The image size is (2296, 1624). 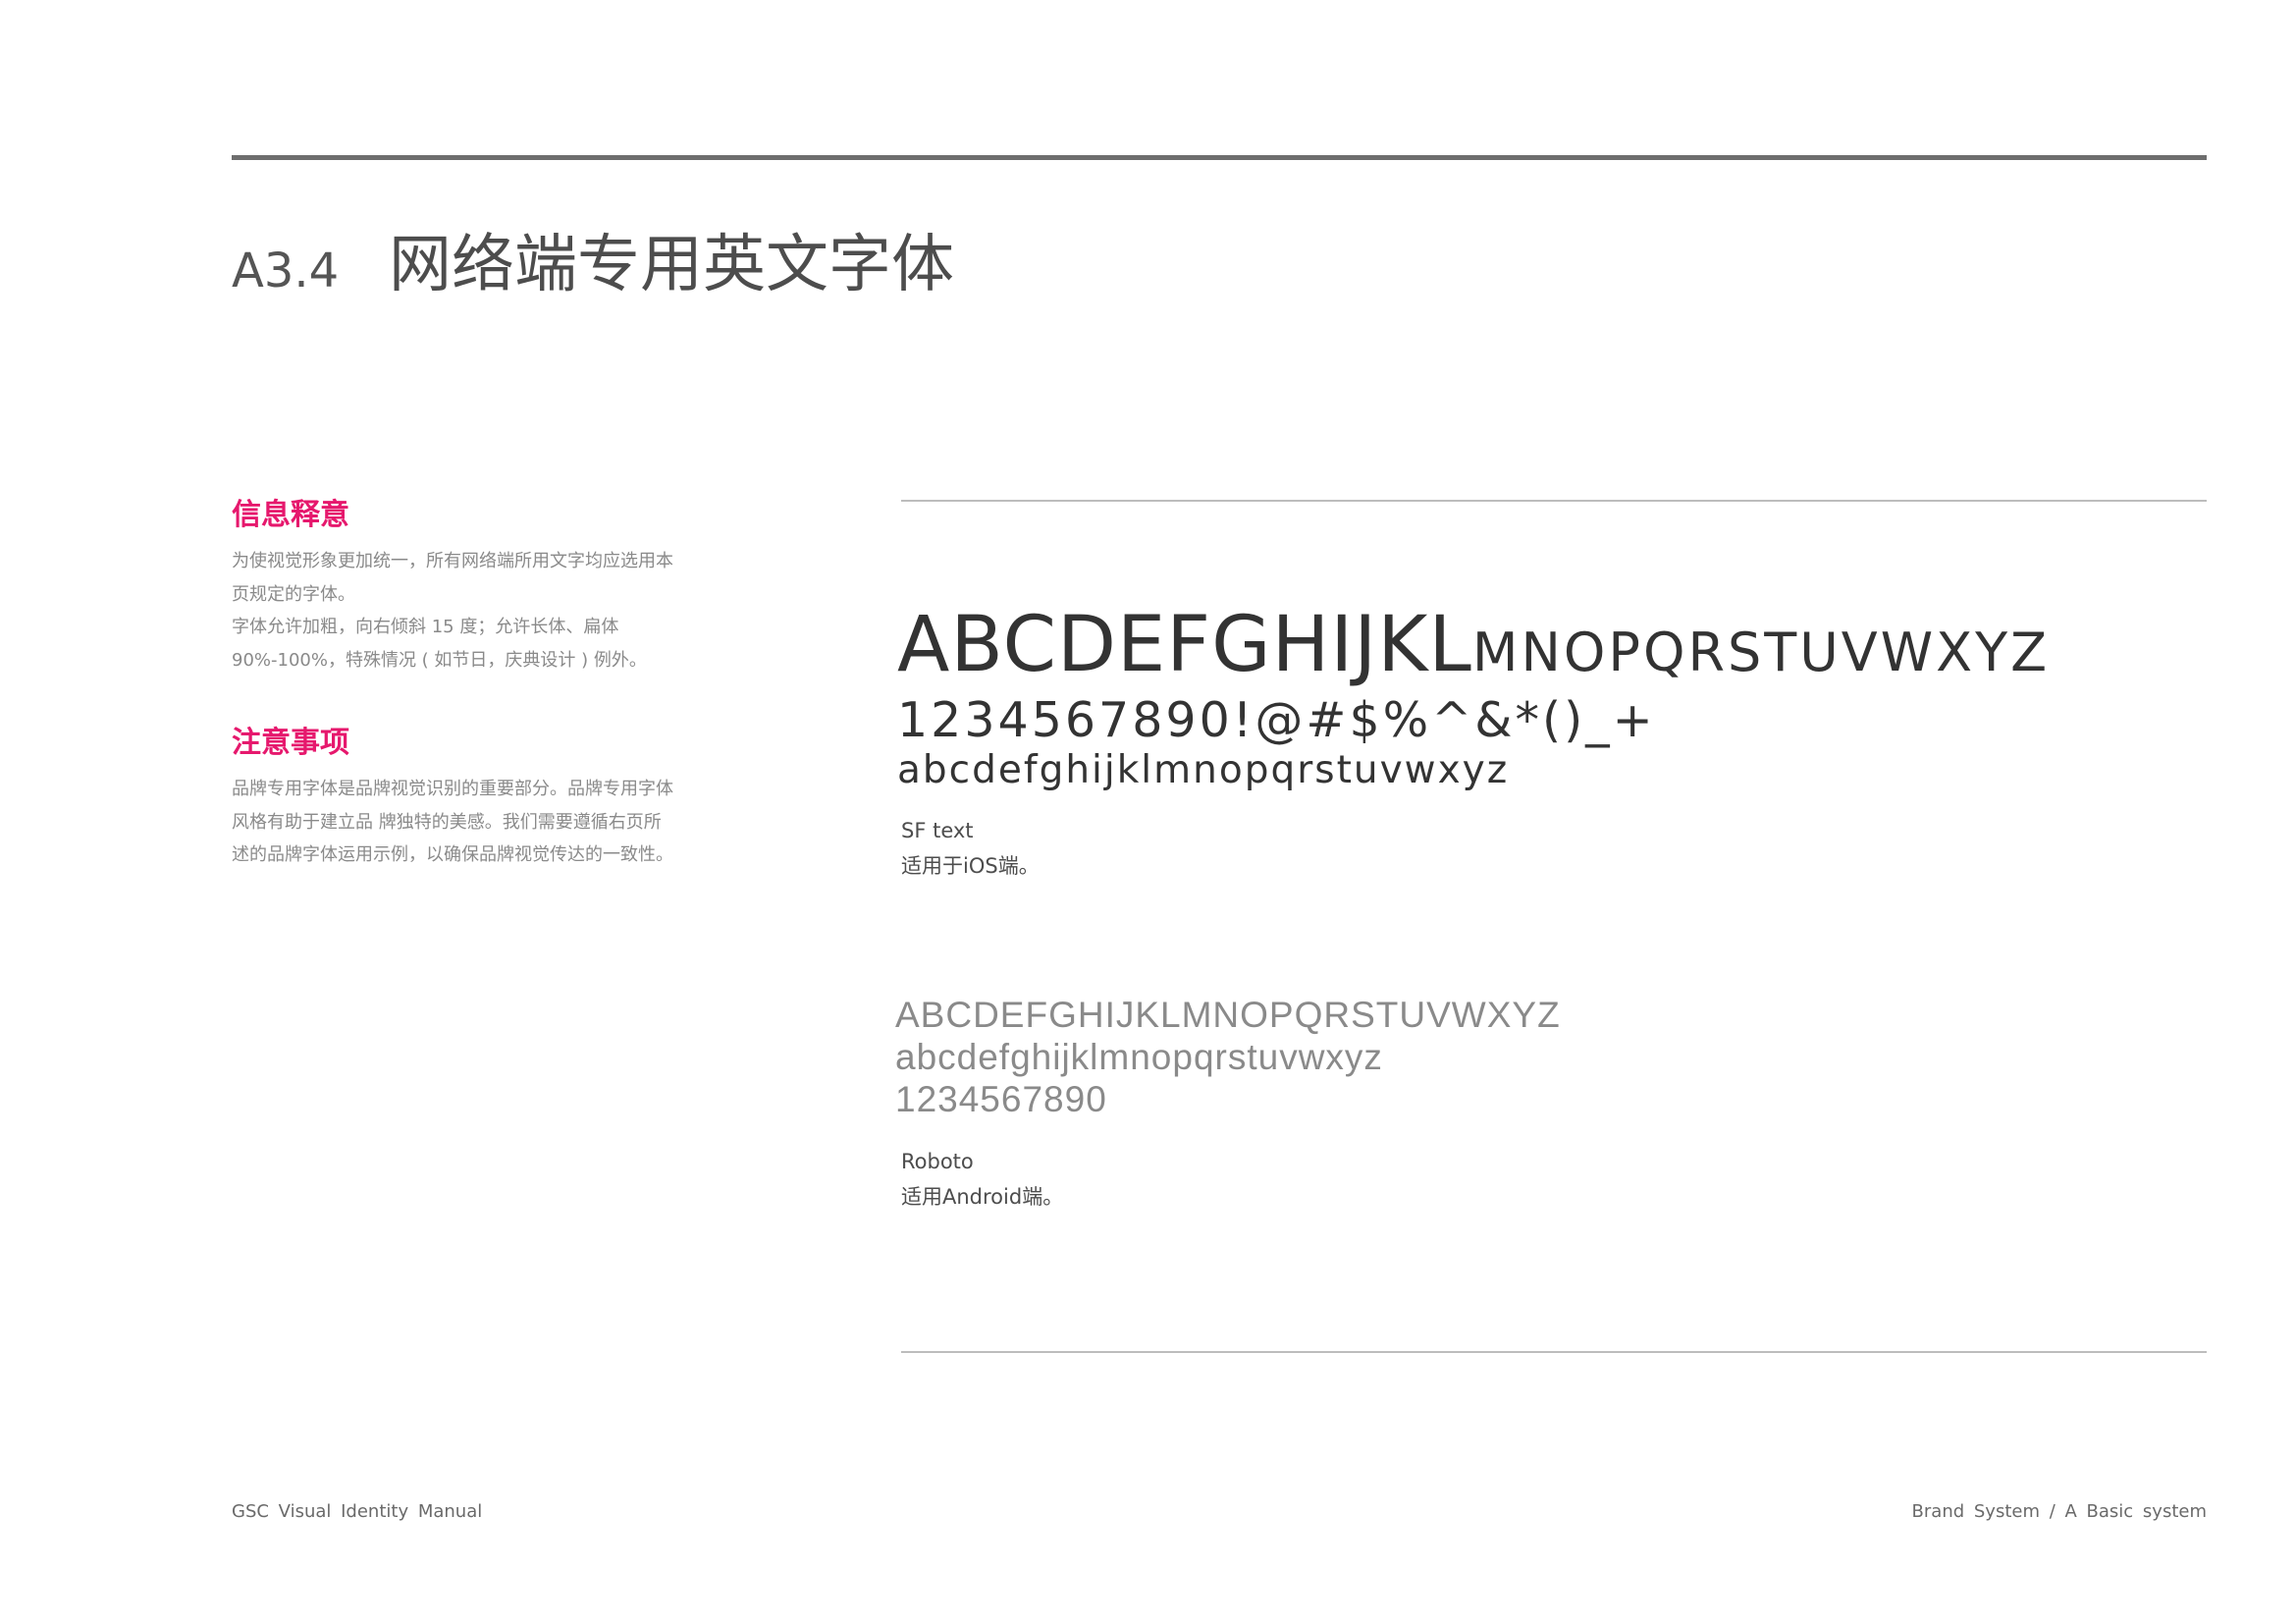 What do you see at coordinates (937, 1161) in the screenshot?
I see `roboto-font-name: Roboto` at bounding box center [937, 1161].